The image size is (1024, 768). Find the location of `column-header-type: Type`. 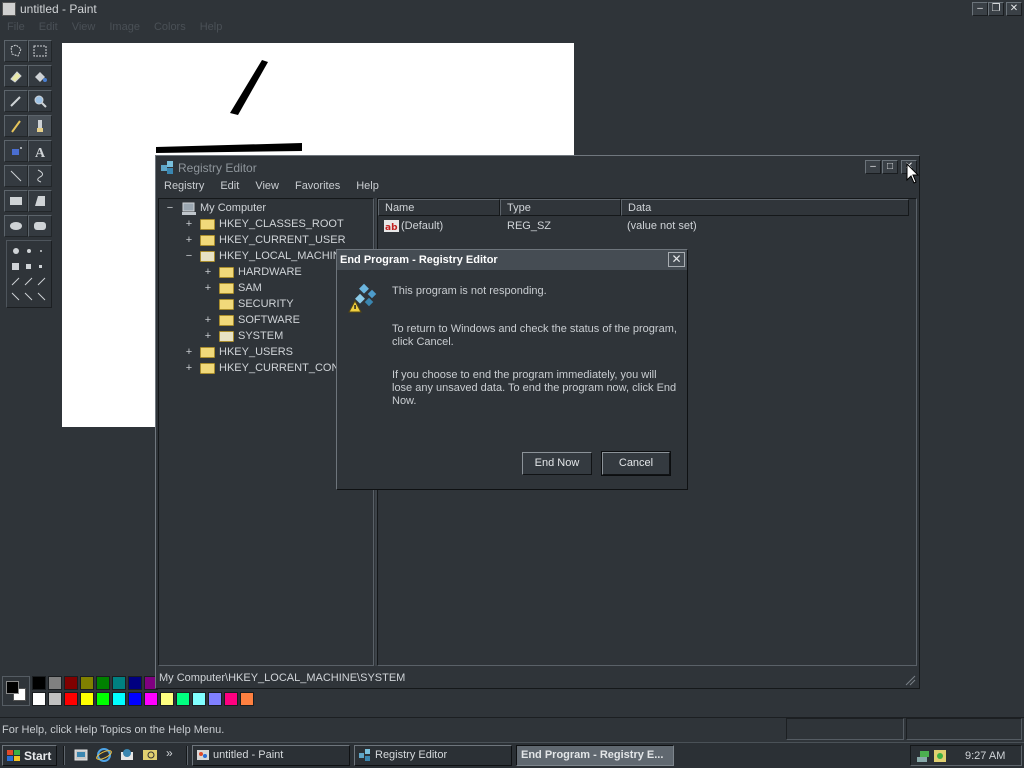

column-header-type: Type is located at coordinates (560, 207).